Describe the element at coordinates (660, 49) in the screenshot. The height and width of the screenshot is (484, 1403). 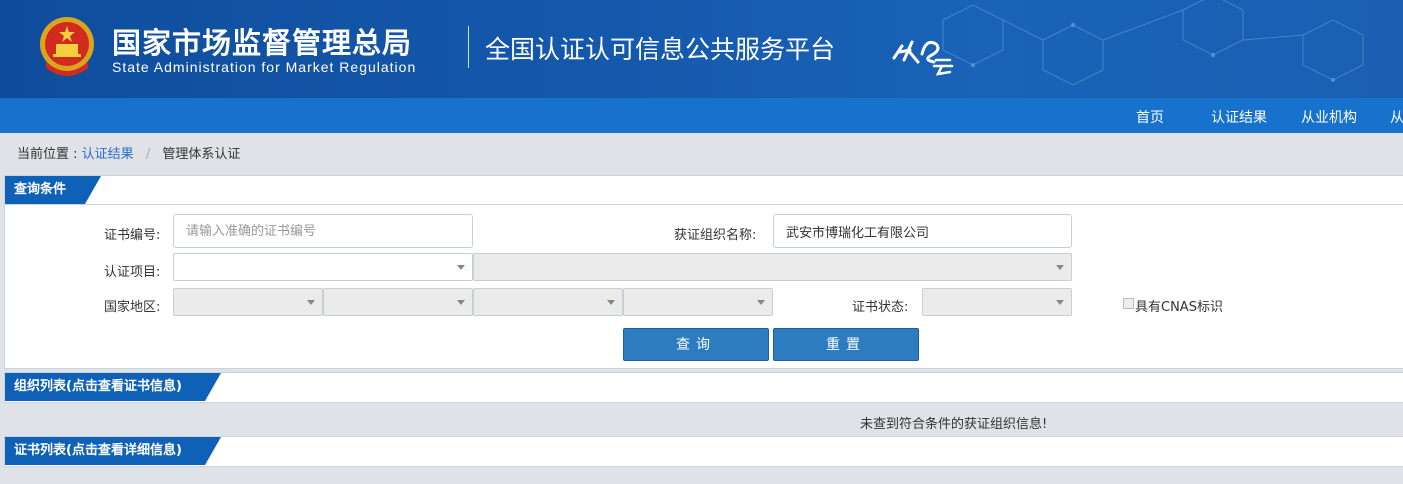
I see `platform-title: 全国认证认可信息公共服务平台` at that location.